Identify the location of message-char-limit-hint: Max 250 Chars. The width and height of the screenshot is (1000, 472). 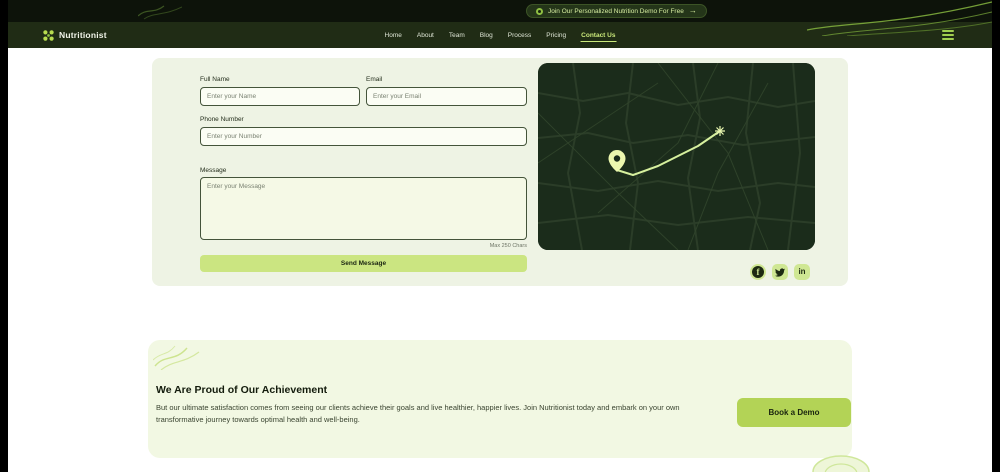
(508, 246).